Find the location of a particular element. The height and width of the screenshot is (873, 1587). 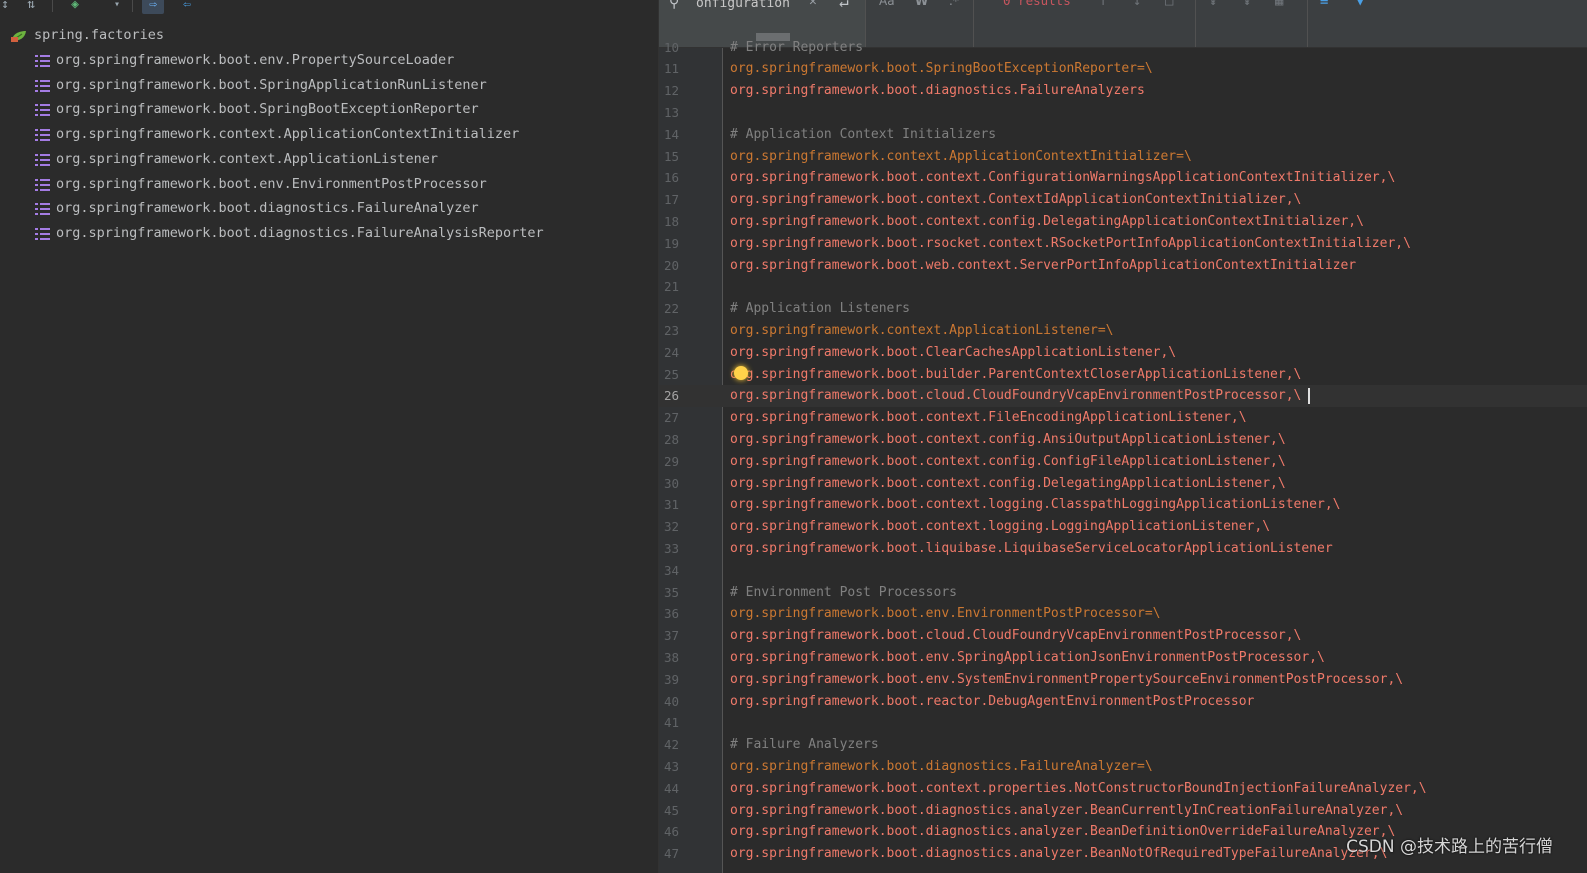

line-number: 27 is located at coordinates (671, 418).